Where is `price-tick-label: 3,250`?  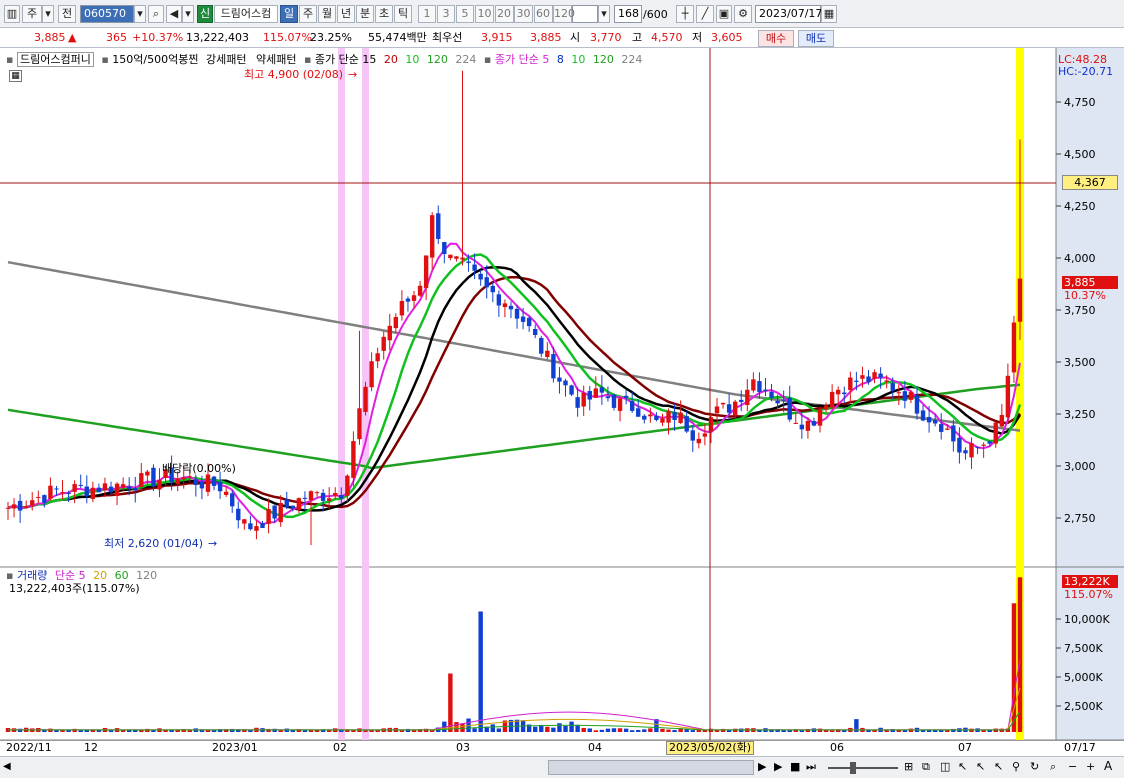 price-tick-label: 3,250 is located at coordinates (1080, 414).